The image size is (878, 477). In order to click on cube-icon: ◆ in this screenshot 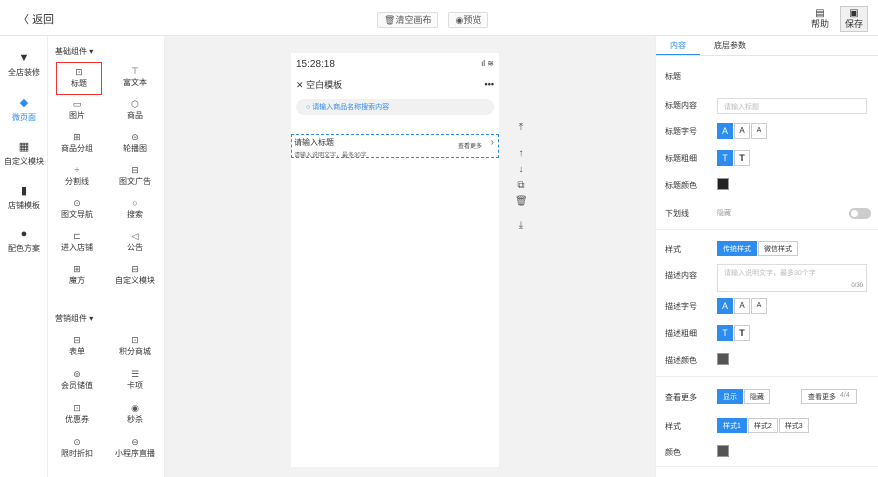, I will do `click(24, 103)`.